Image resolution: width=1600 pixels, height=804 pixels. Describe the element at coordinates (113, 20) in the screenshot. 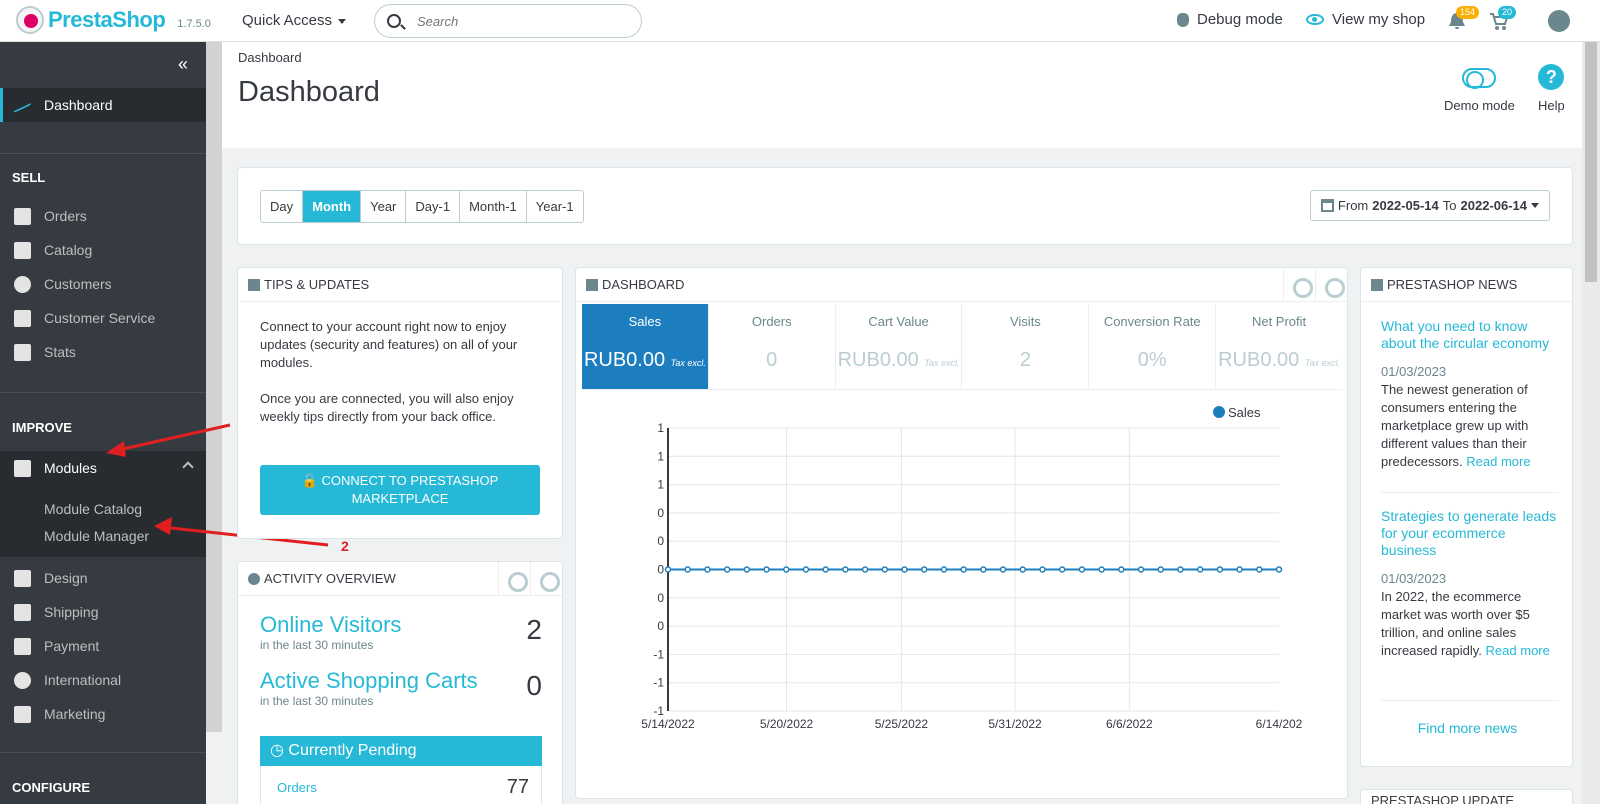

I see `prestashop-logo: PrestaShop 1.7.5.0` at that location.